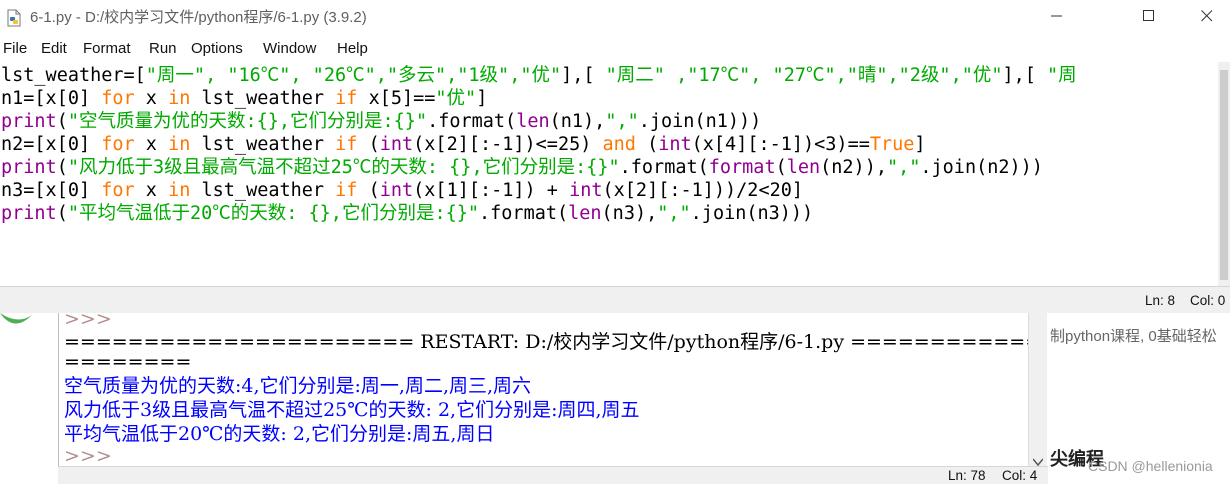 The image size is (1230, 484). Describe the element at coordinates (217, 49) in the screenshot. I see `menu-options: Options` at that location.